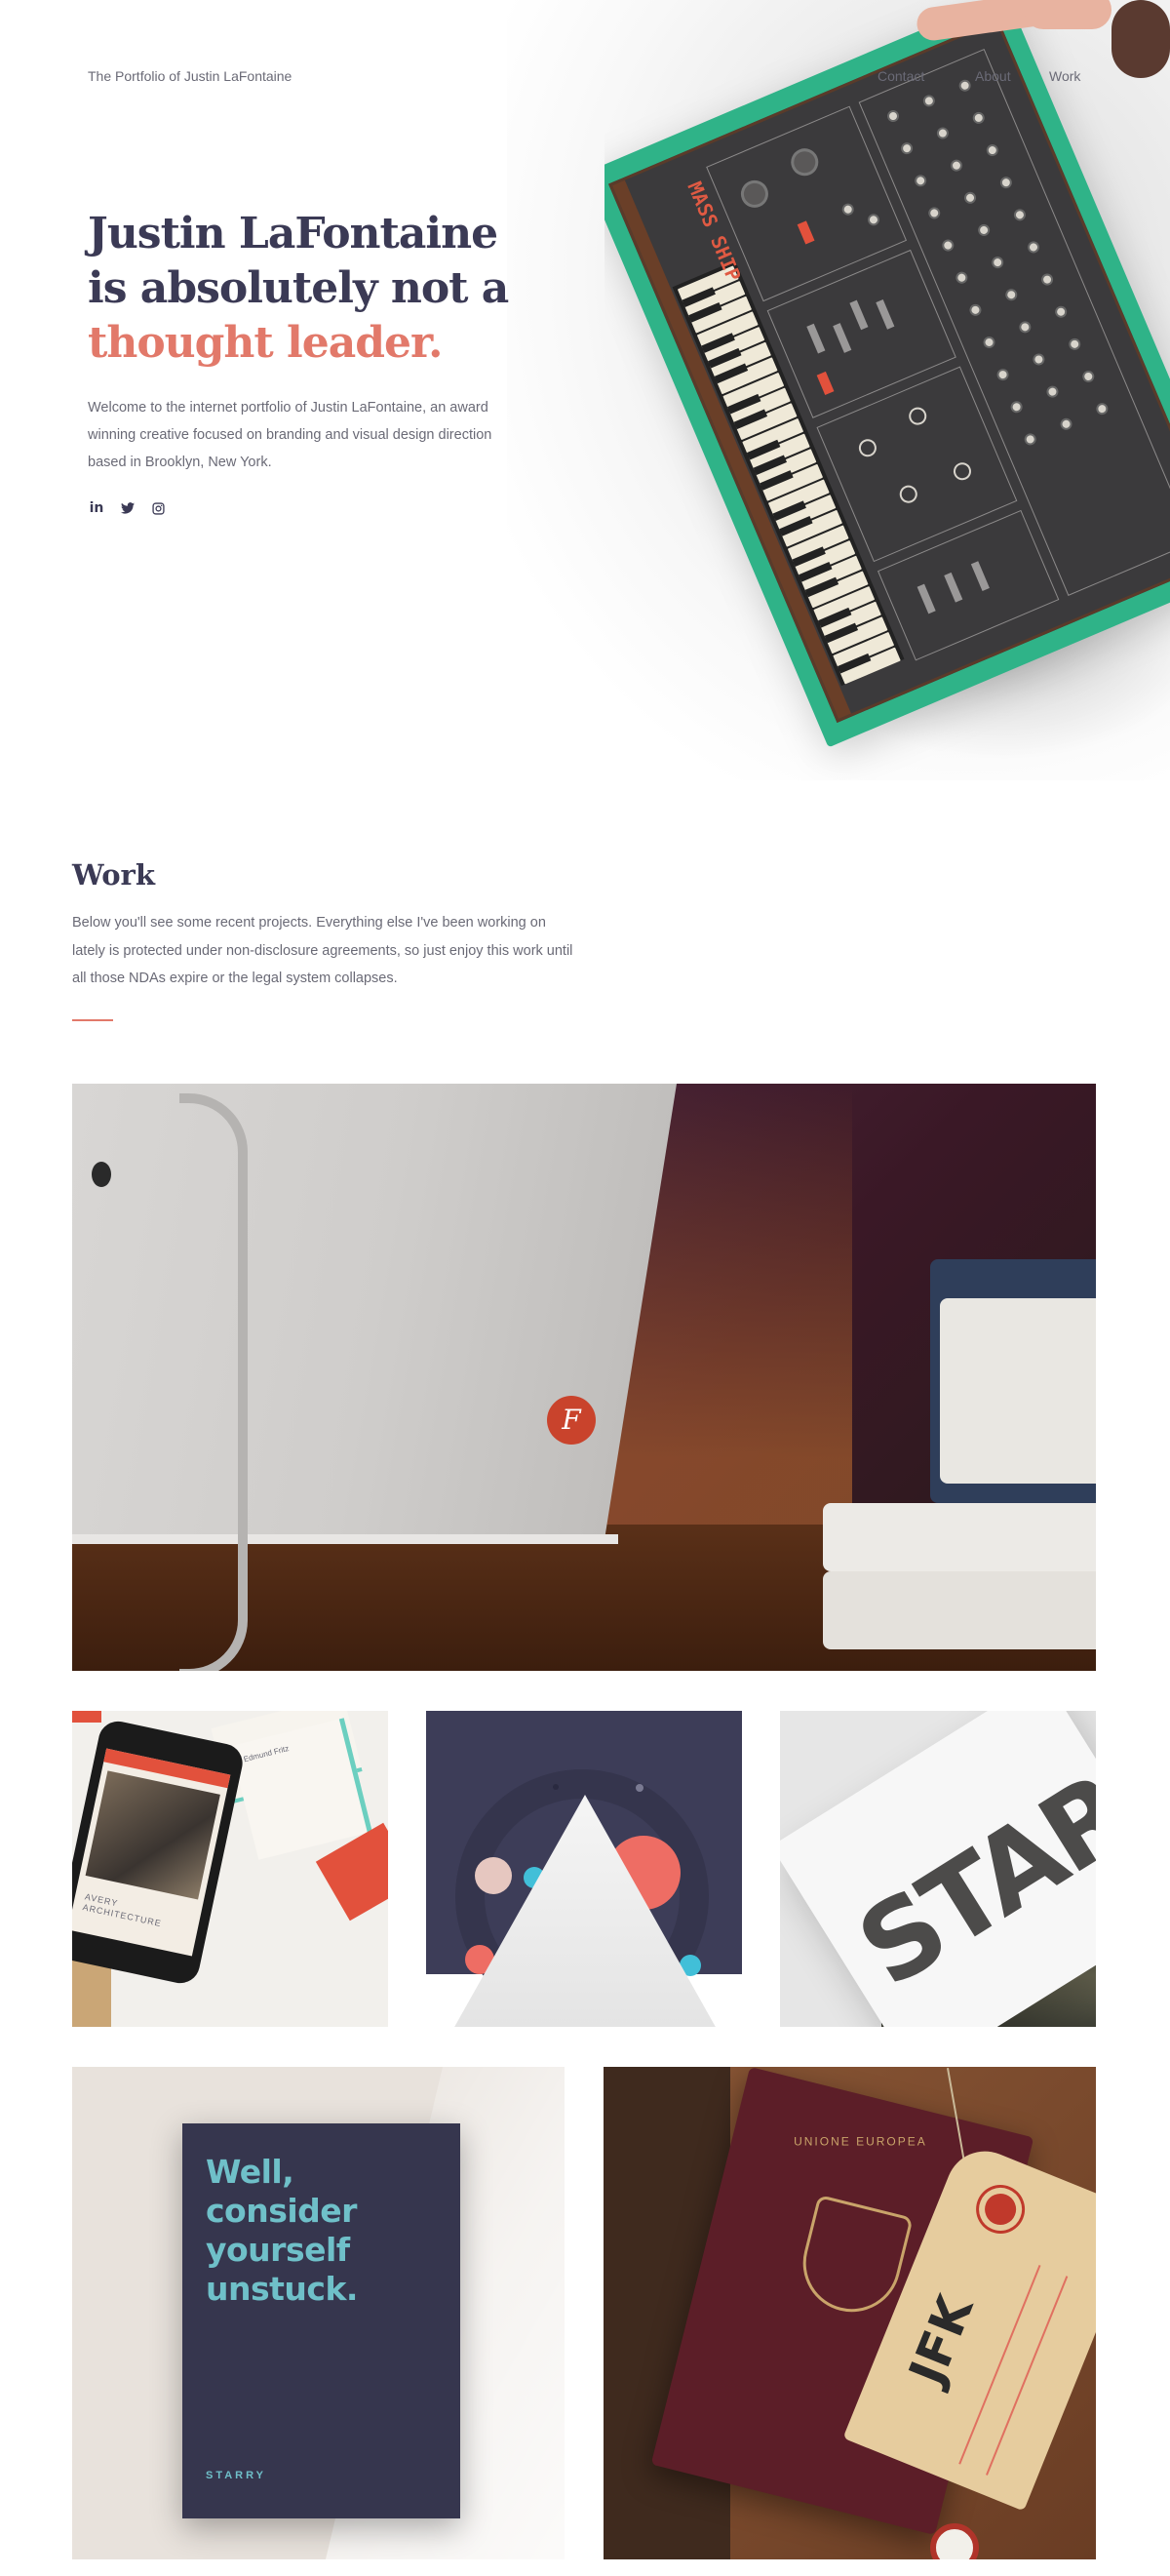 The height and width of the screenshot is (2576, 1170). I want to click on laptop-stand, so click(213, 1382).